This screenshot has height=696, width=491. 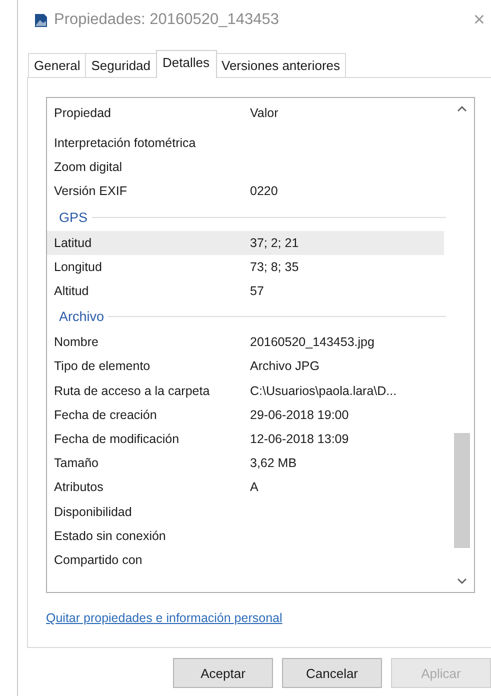 What do you see at coordinates (89, 167) in the screenshot?
I see `property-name: Zoom digital` at bounding box center [89, 167].